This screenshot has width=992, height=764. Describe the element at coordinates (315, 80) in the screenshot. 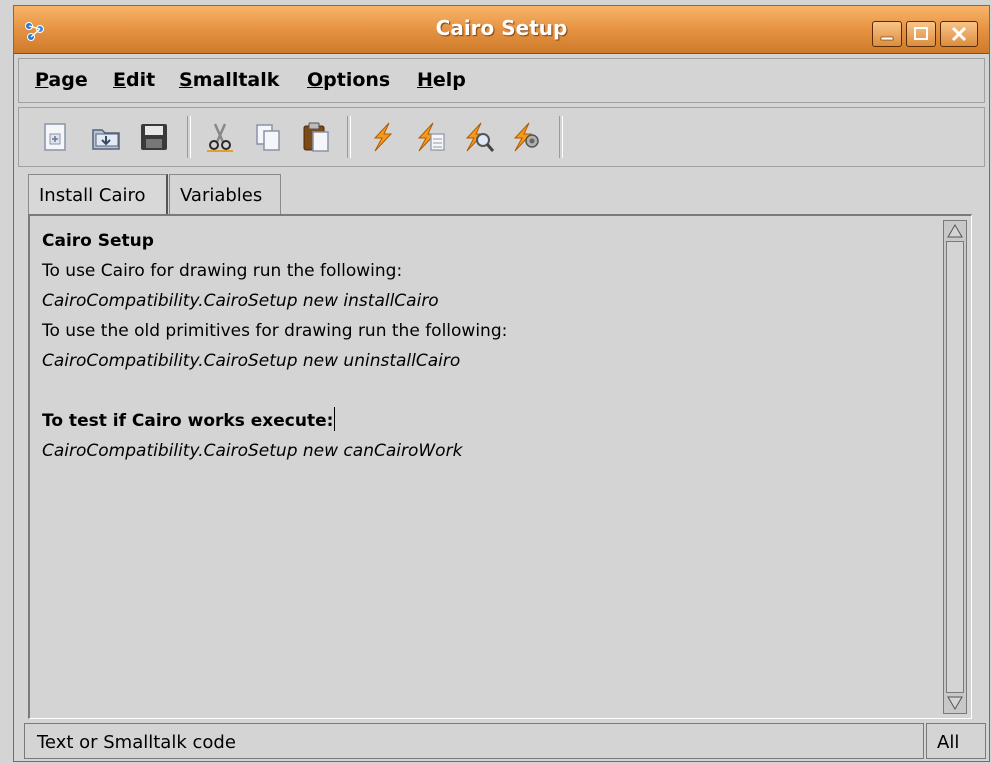

I see `menu-options-mnemonic: O` at that location.